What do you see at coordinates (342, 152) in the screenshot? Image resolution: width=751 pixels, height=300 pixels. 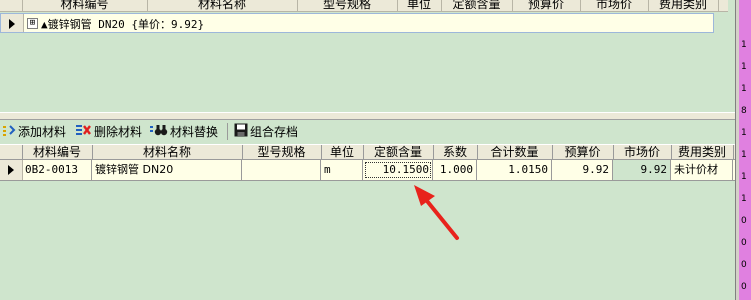 I see `col-unit: 单位` at bounding box center [342, 152].